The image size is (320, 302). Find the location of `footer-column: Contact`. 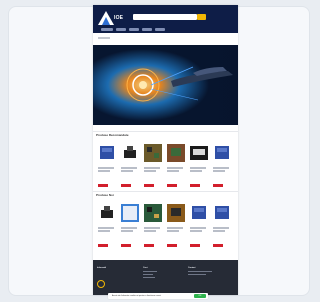

footer-column: Contact is located at coordinates (208, 272).